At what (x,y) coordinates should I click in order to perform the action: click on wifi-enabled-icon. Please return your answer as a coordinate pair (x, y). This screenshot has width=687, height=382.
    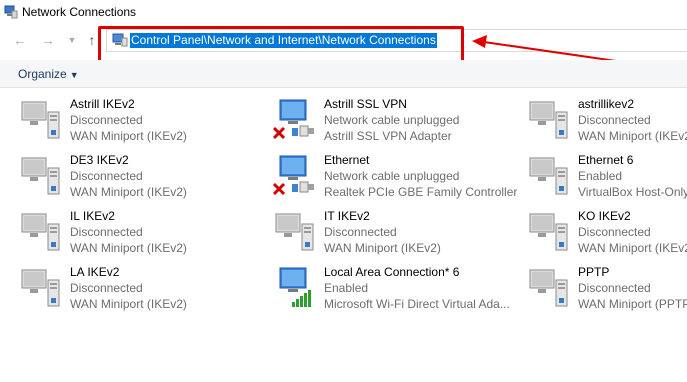
    Looking at the image, I should click on (295, 287).